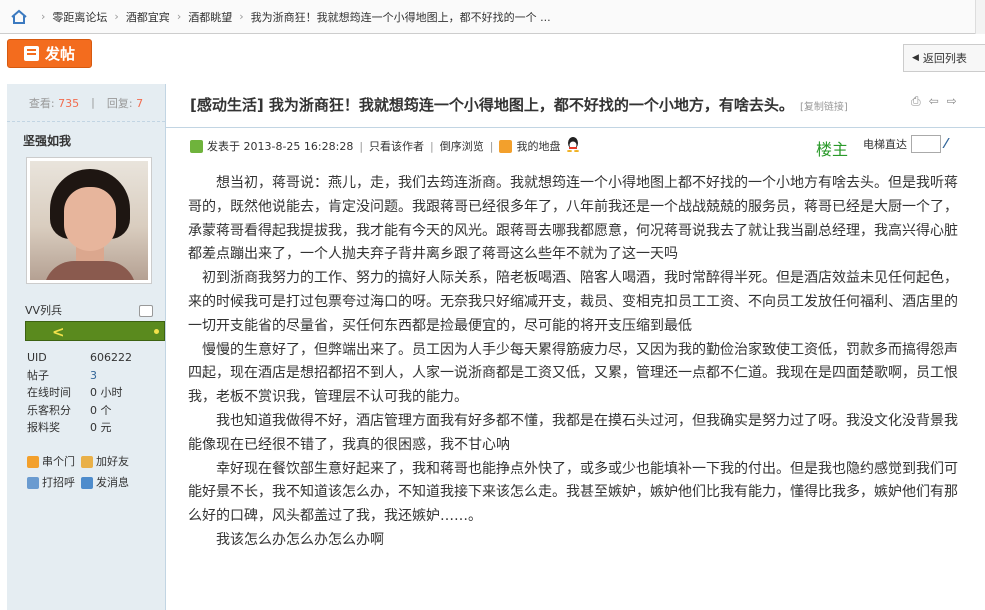 This screenshot has width=985, height=610. I want to click on chevron-left-icon: ◀, so click(915, 58).